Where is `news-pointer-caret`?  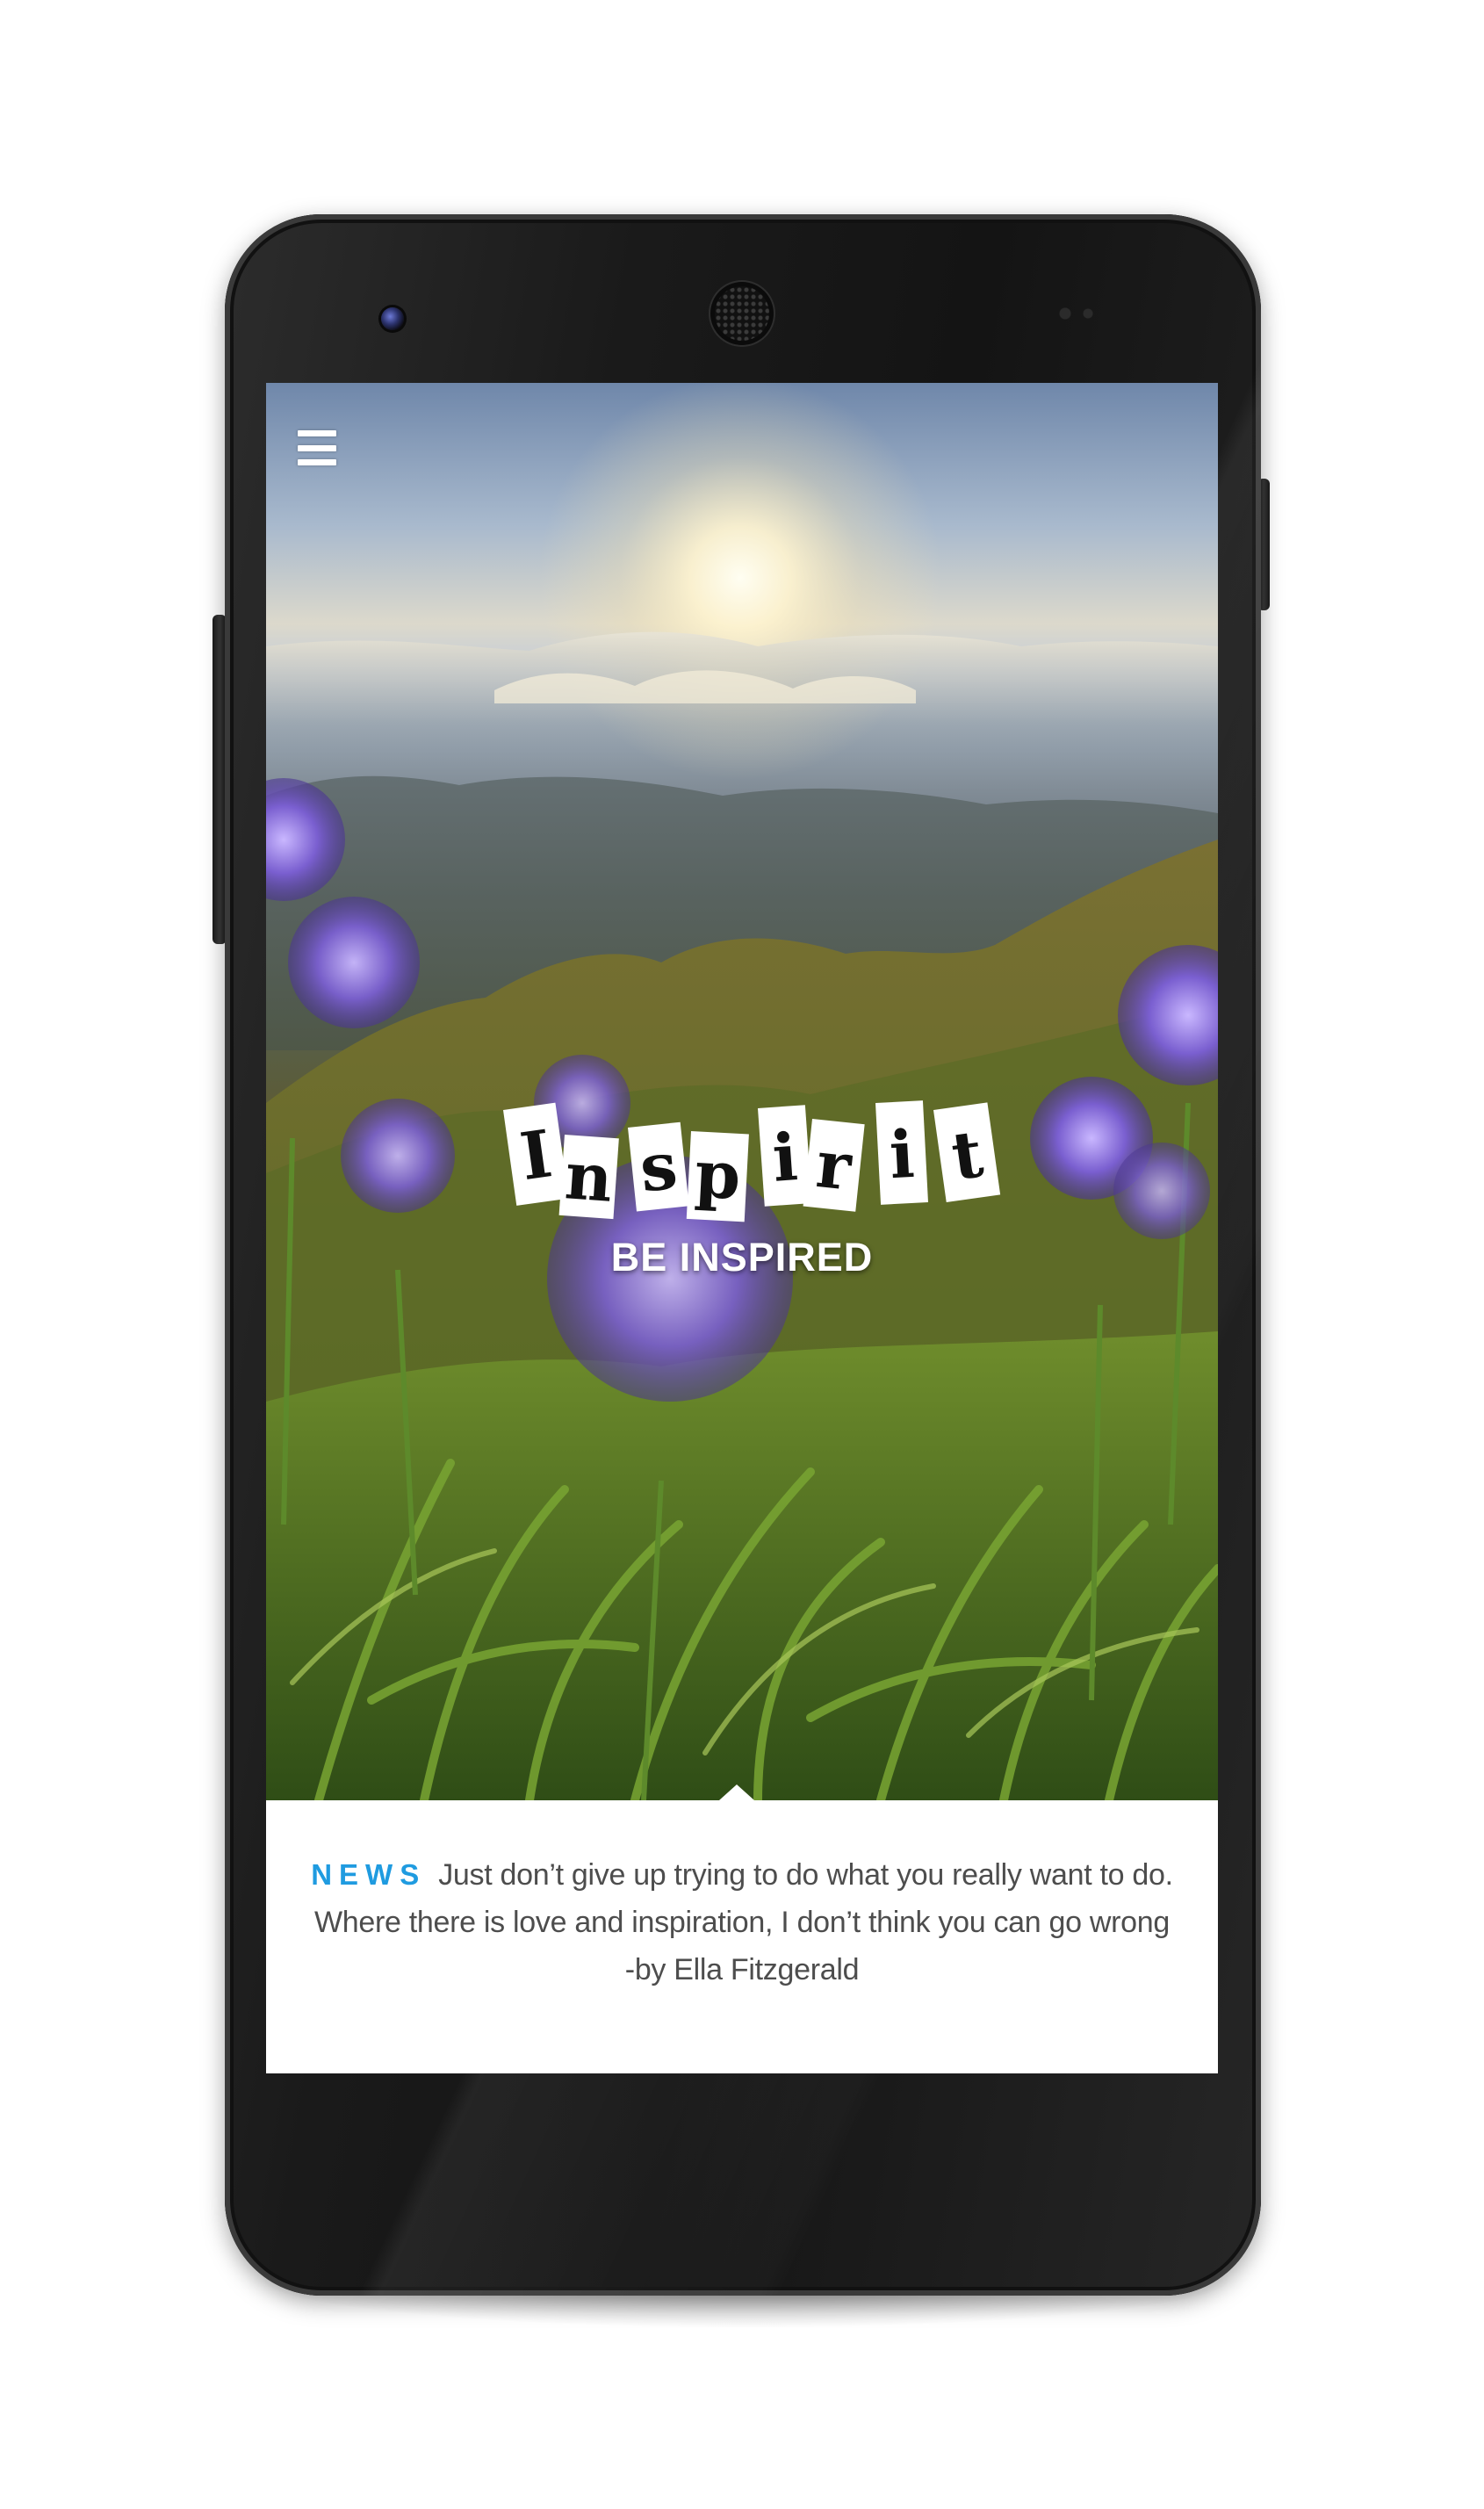 news-pointer-caret is located at coordinates (736, 1792).